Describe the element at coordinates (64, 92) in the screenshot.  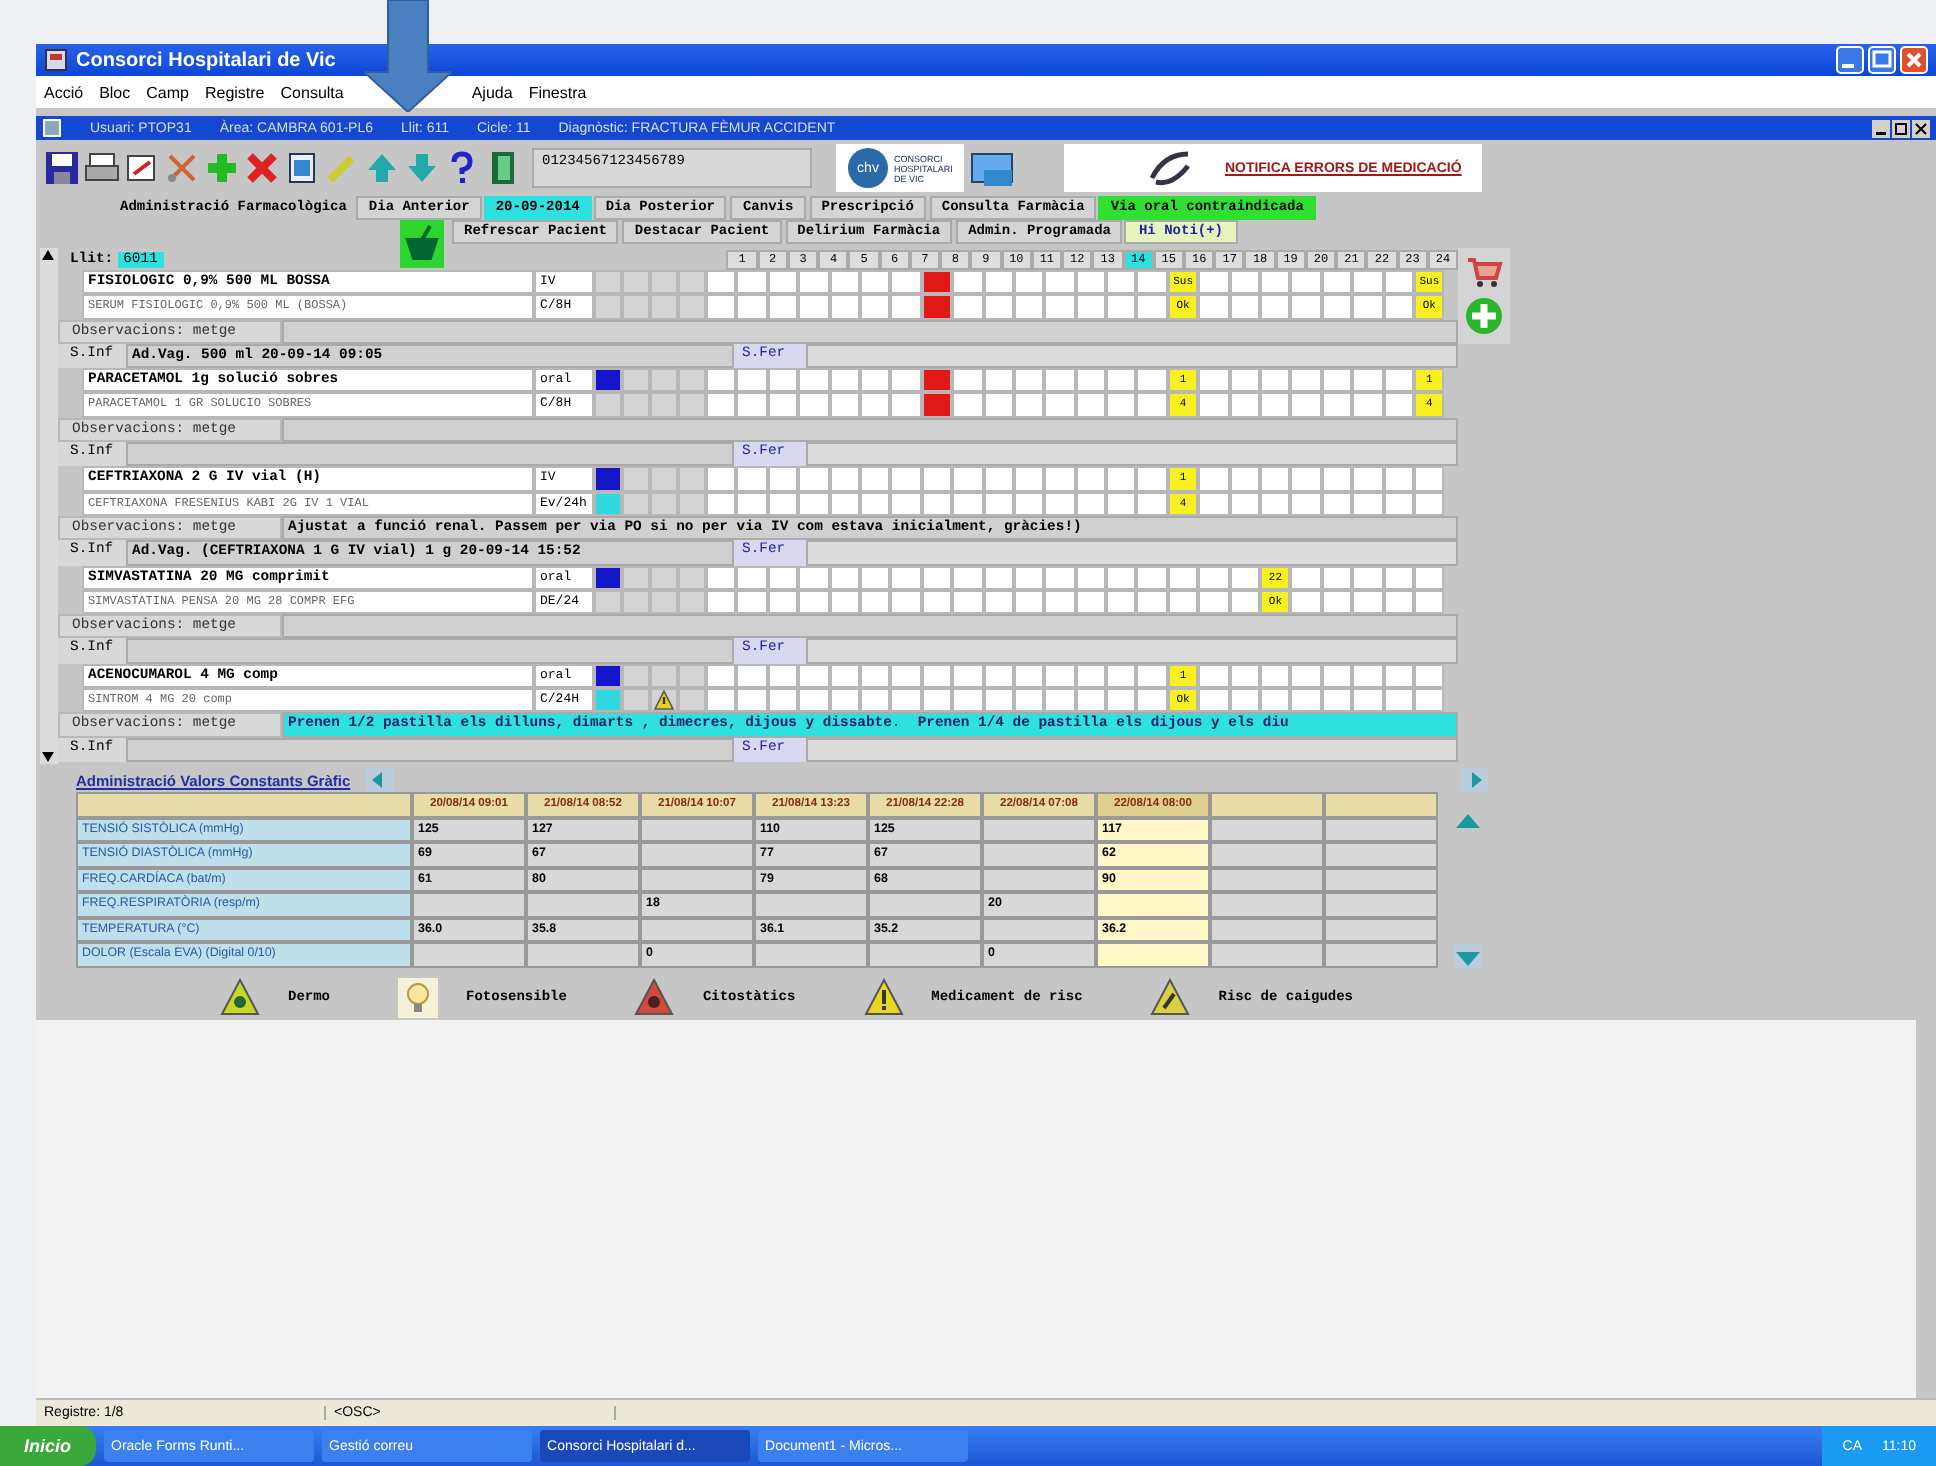
I see `menu-item: Acció` at that location.